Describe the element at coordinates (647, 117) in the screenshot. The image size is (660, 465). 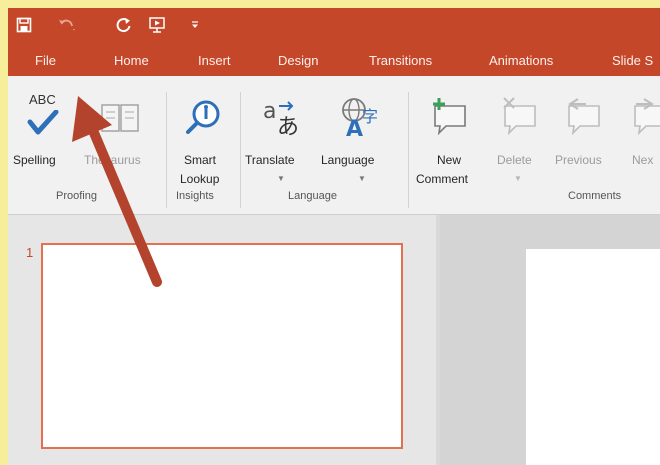
I see `next-comment-icon` at that location.